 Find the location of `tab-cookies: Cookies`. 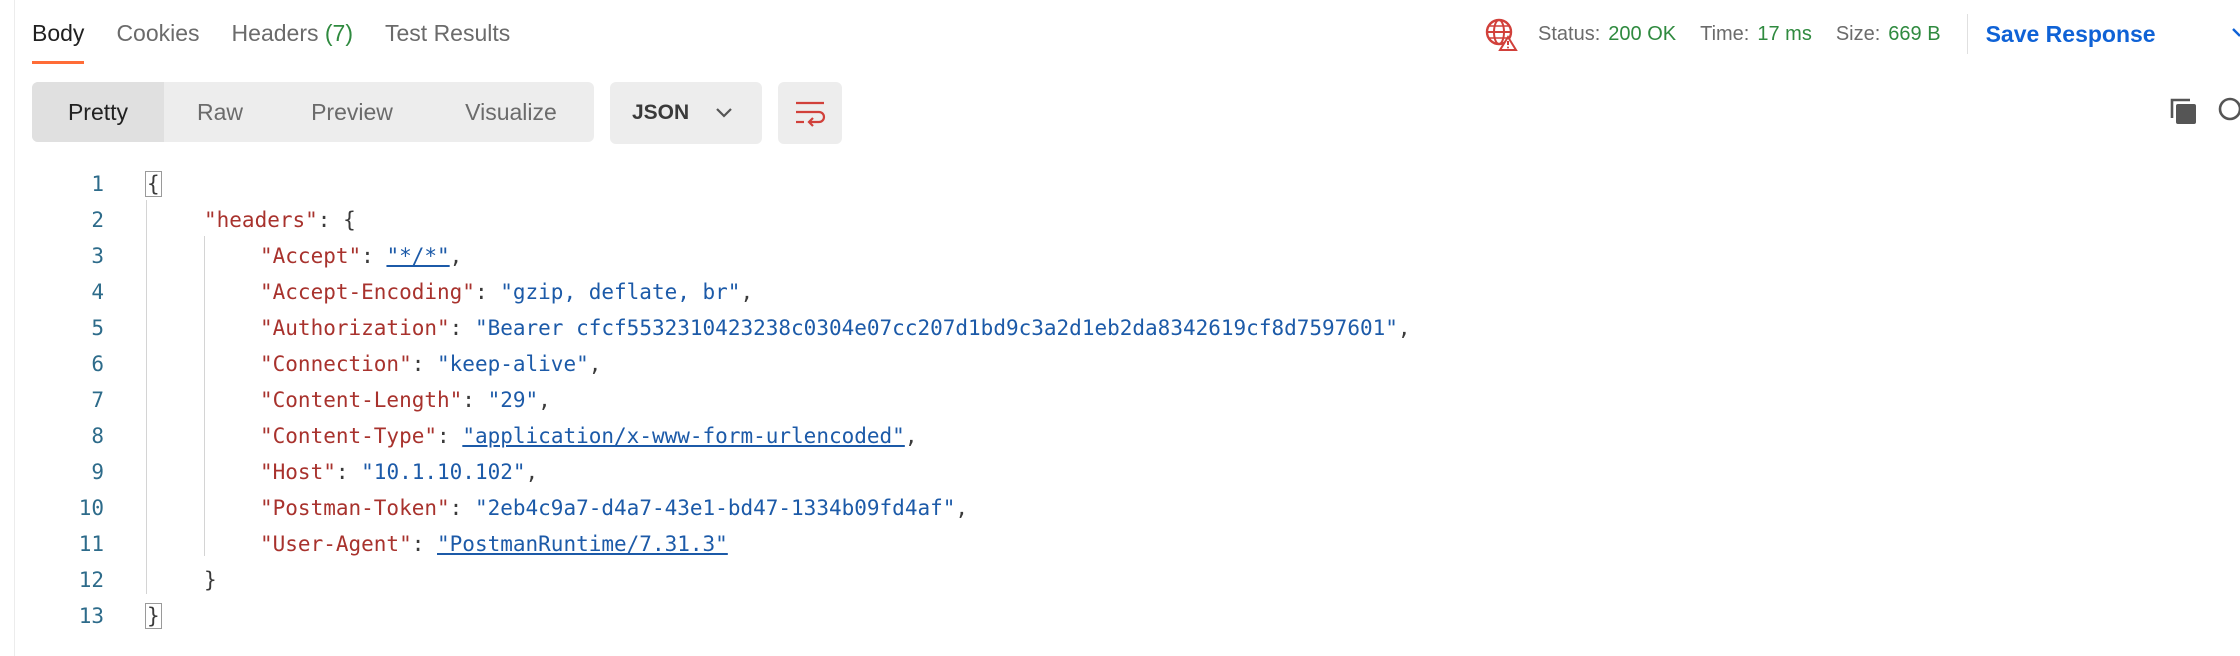

tab-cookies: Cookies is located at coordinates (157, 32).